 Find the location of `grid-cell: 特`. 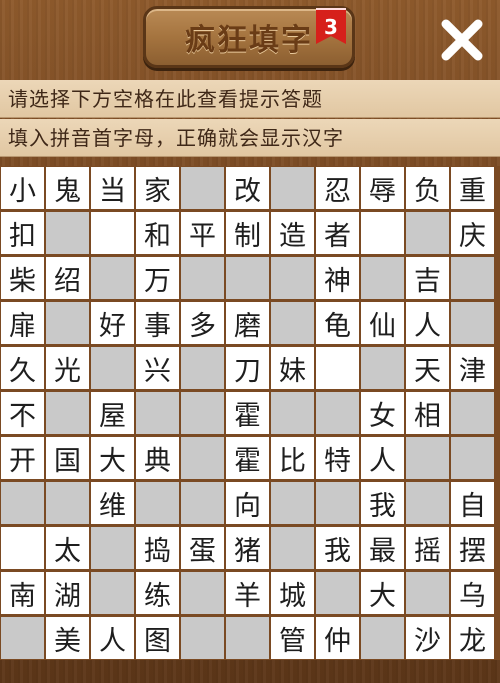

grid-cell: 特 is located at coordinates (337, 458).